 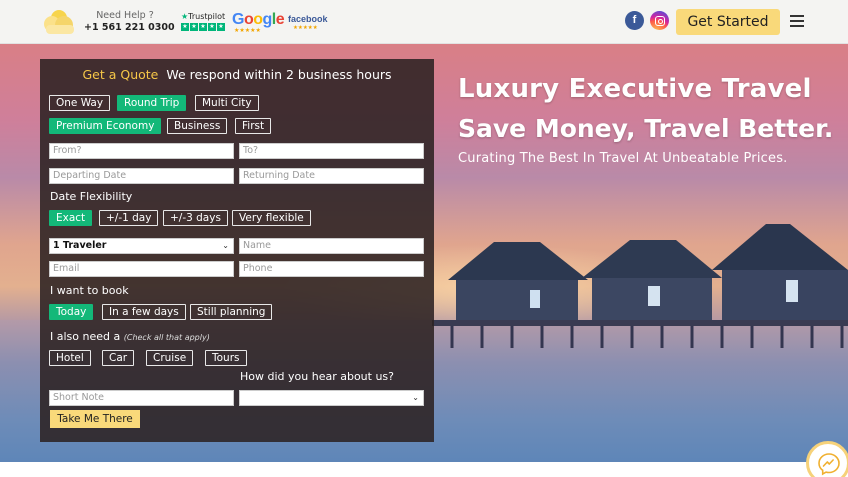 What do you see at coordinates (80, 245) in the screenshot?
I see `travelers-value: 1 Traveler` at bounding box center [80, 245].